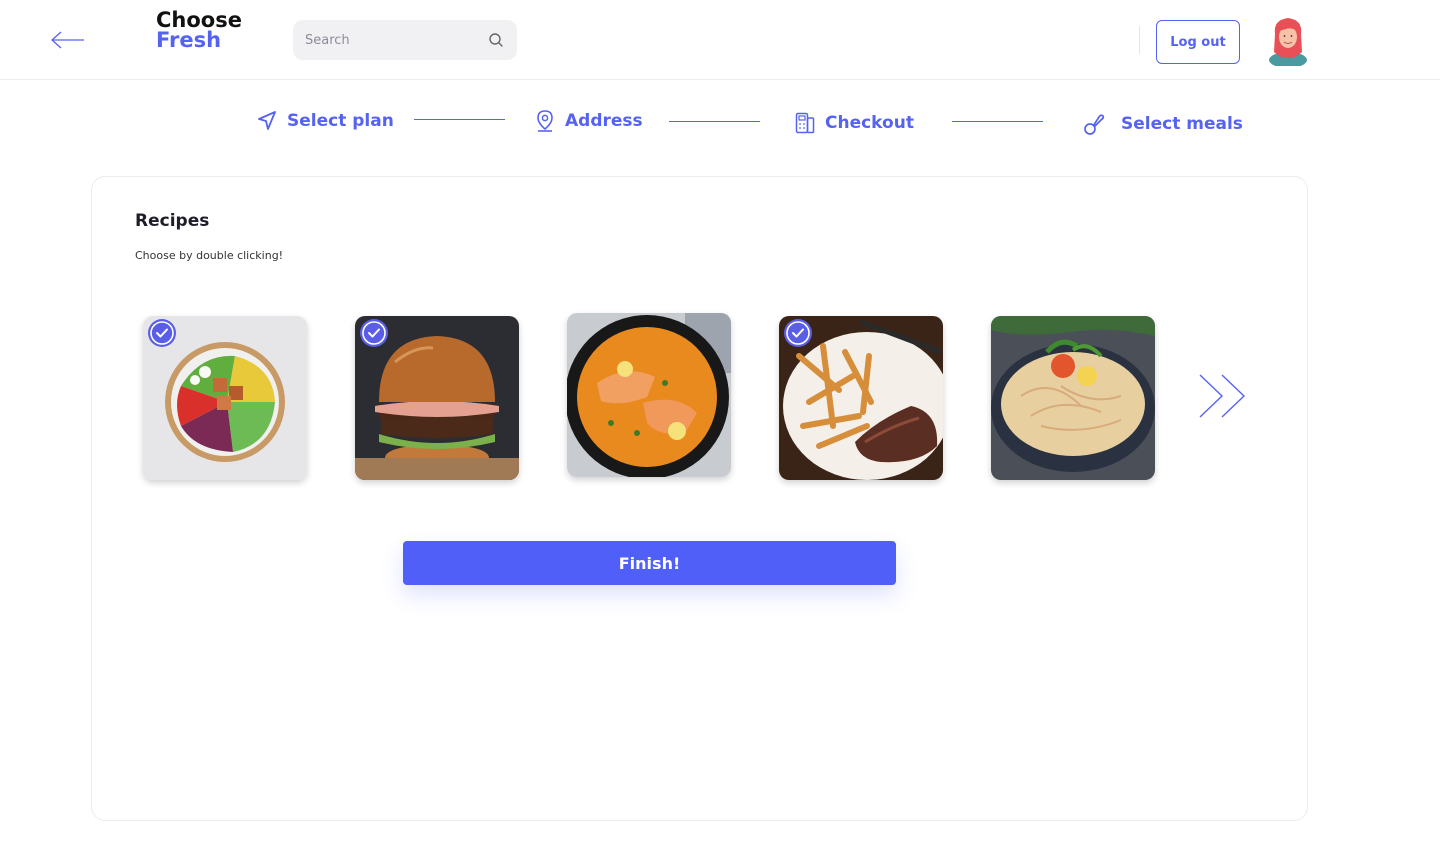 The height and width of the screenshot is (860, 1440). What do you see at coordinates (209, 255) in the screenshot?
I see `recipes-hint: Choose by double clicking!` at bounding box center [209, 255].